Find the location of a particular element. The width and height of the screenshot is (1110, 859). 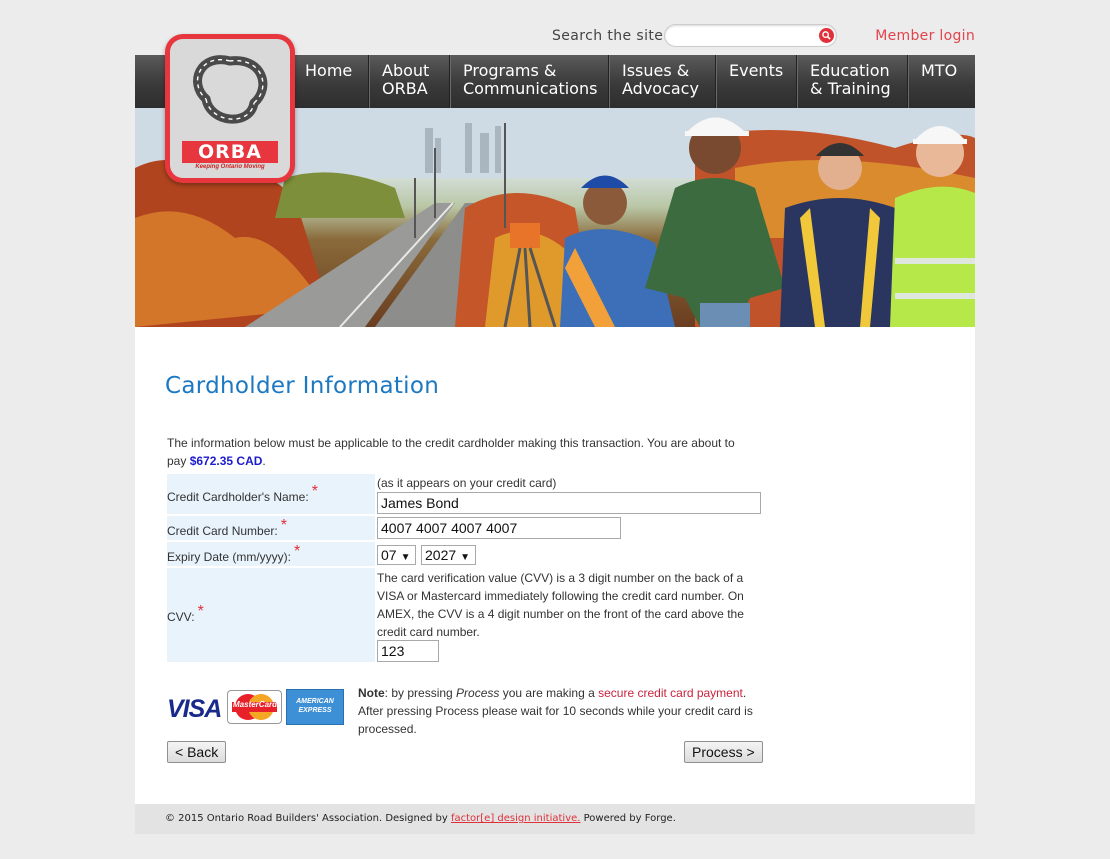

mastercard-logo: MasterCard is located at coordinates (254, 707).